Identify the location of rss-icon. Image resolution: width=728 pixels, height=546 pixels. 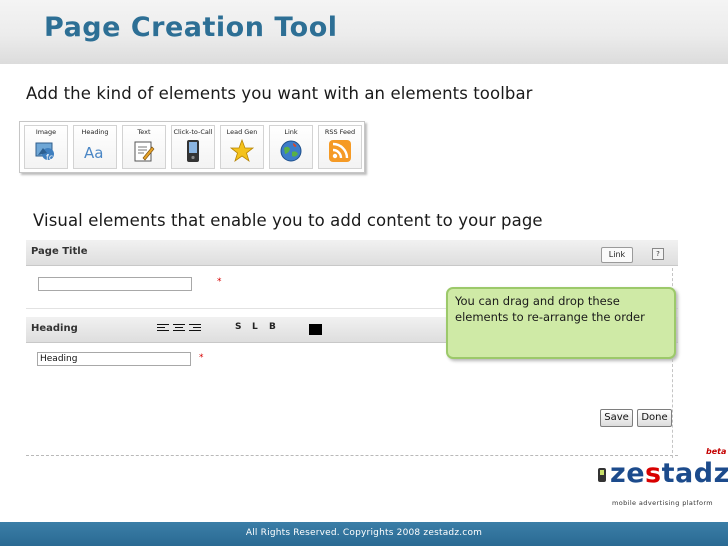
(340, 151).